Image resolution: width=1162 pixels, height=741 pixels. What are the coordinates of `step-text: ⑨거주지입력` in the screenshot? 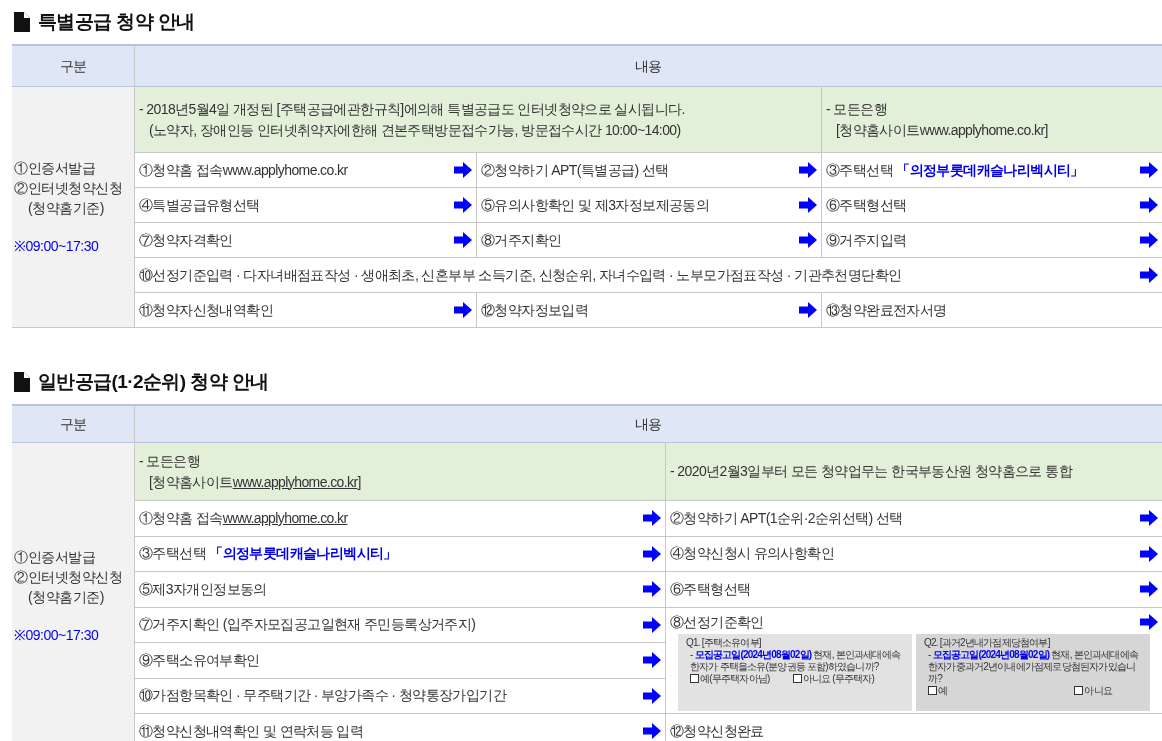 It's located at (866, 240).